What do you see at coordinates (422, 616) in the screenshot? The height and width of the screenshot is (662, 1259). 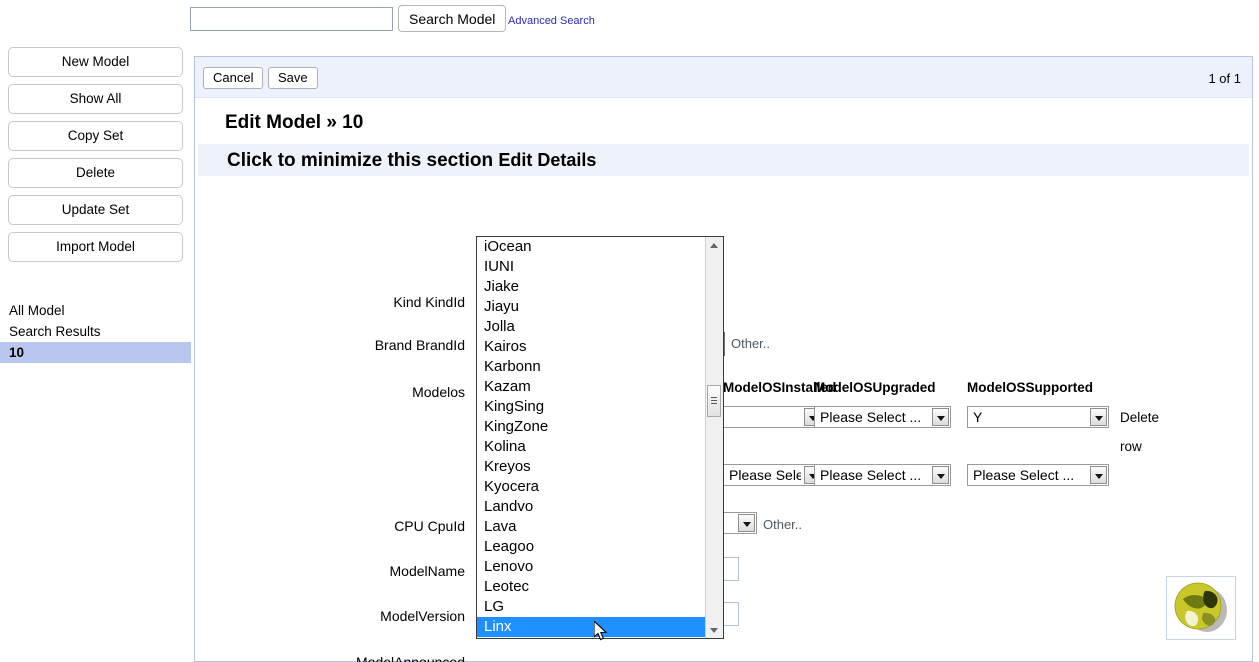 I see `model-version-label: ModelVersion` at bounding box center [422, 616].